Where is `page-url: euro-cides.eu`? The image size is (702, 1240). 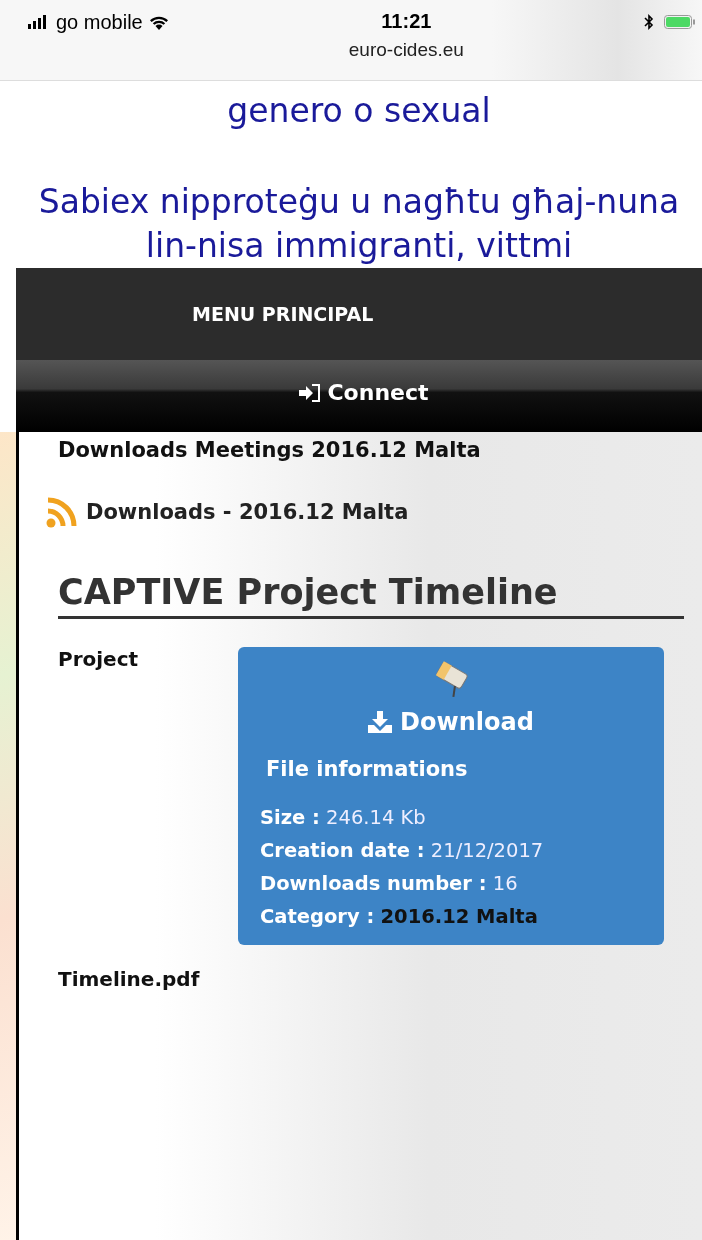
page-url: euro-cides.eu is located at coordinates (406, 50).